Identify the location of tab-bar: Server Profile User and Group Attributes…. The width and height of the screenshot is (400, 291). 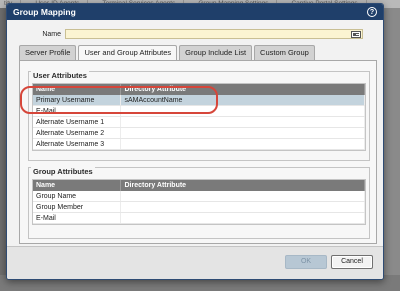
(167, 53).